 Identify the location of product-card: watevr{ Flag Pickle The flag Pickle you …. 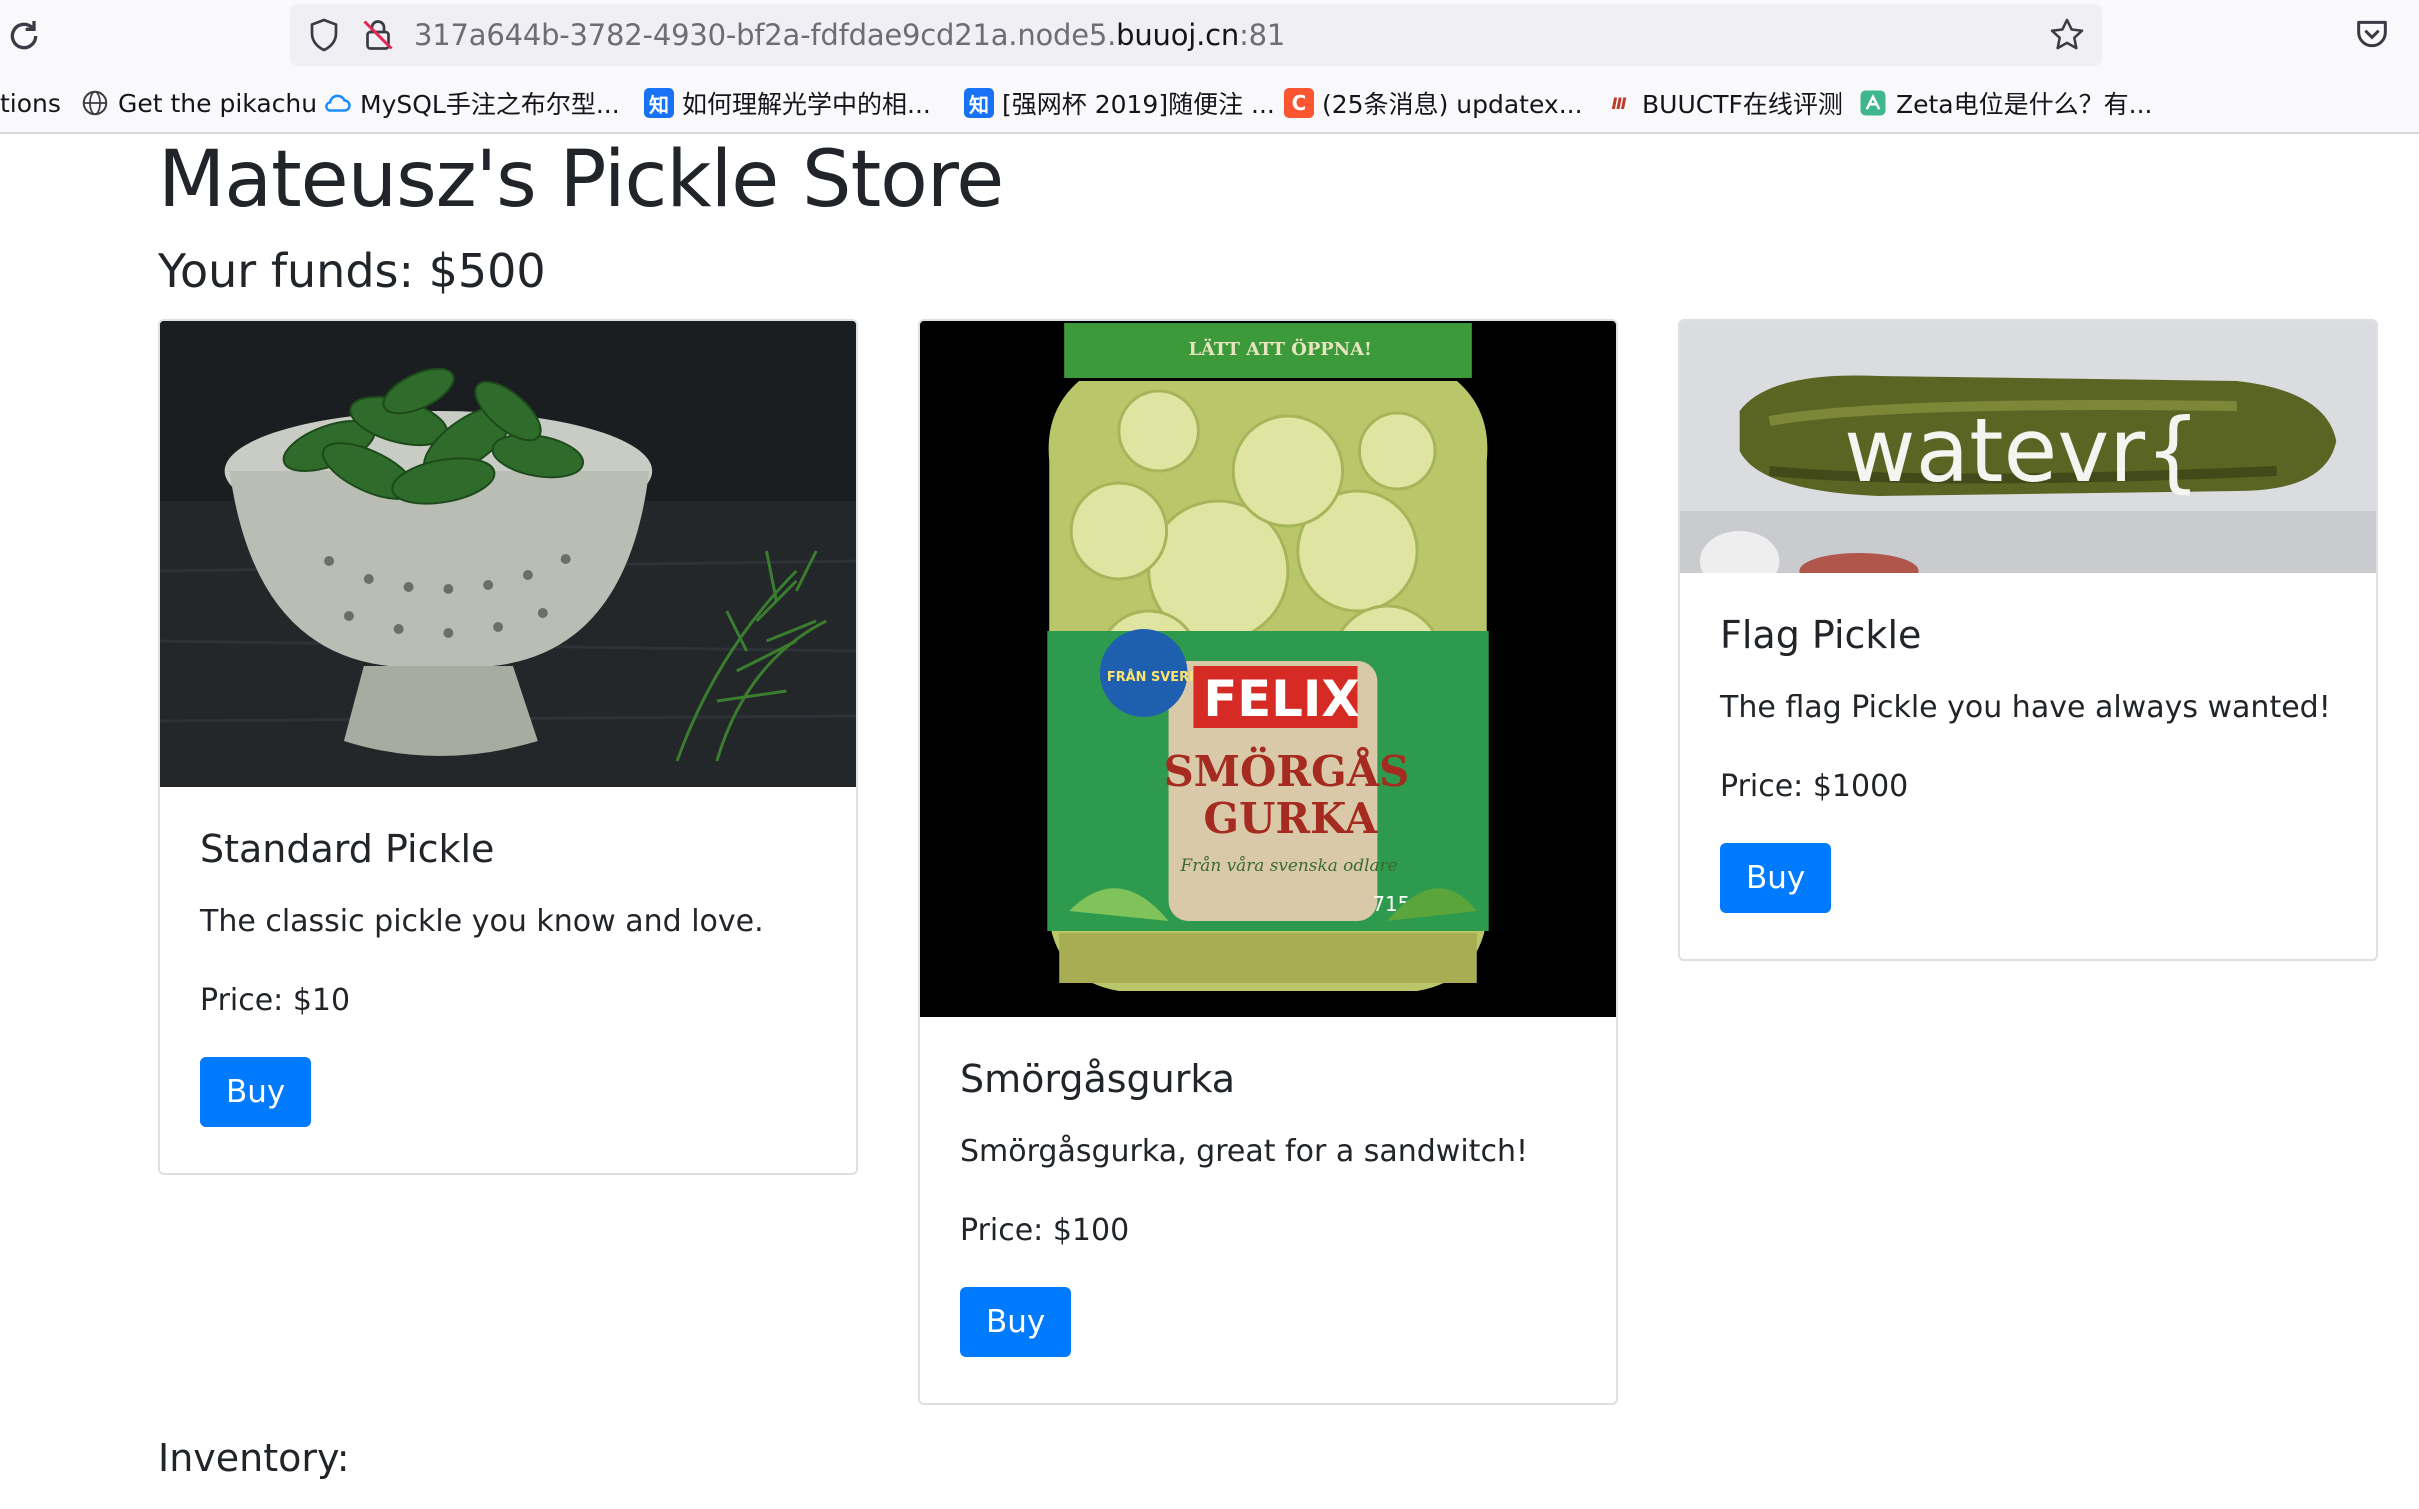
(2028, 640).